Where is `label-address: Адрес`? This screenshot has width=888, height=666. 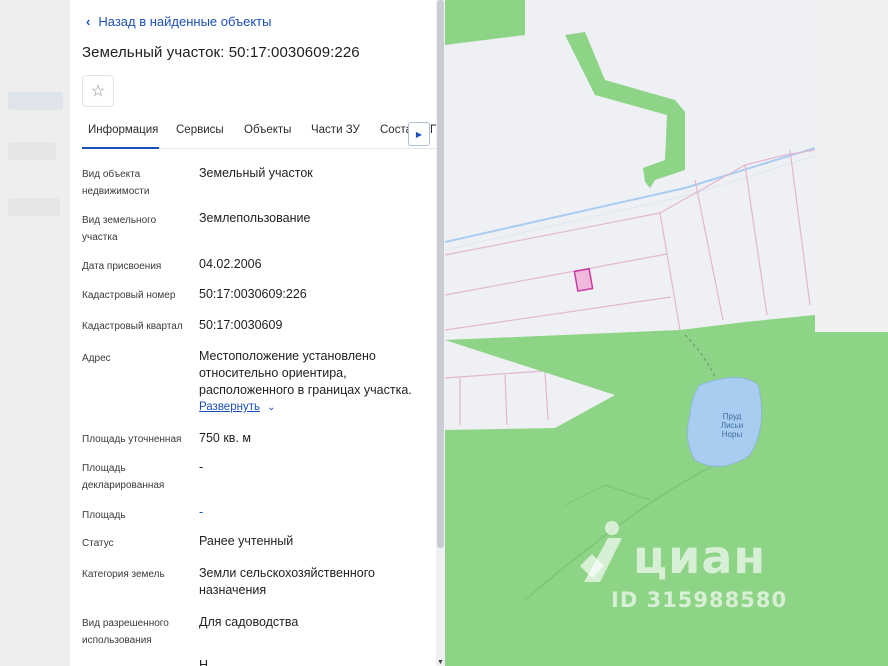 label-address: Адрес is located at coordinates (96, 358).